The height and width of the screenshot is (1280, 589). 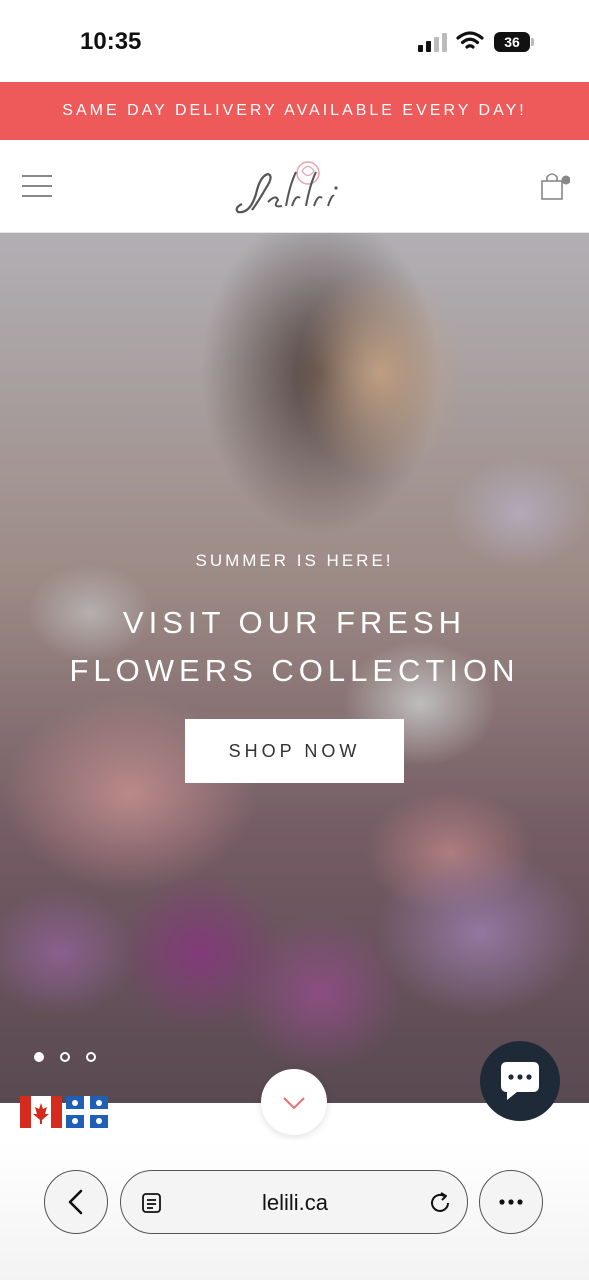 I want to click on chevron-down-icon, so click(x=294, y=1103).